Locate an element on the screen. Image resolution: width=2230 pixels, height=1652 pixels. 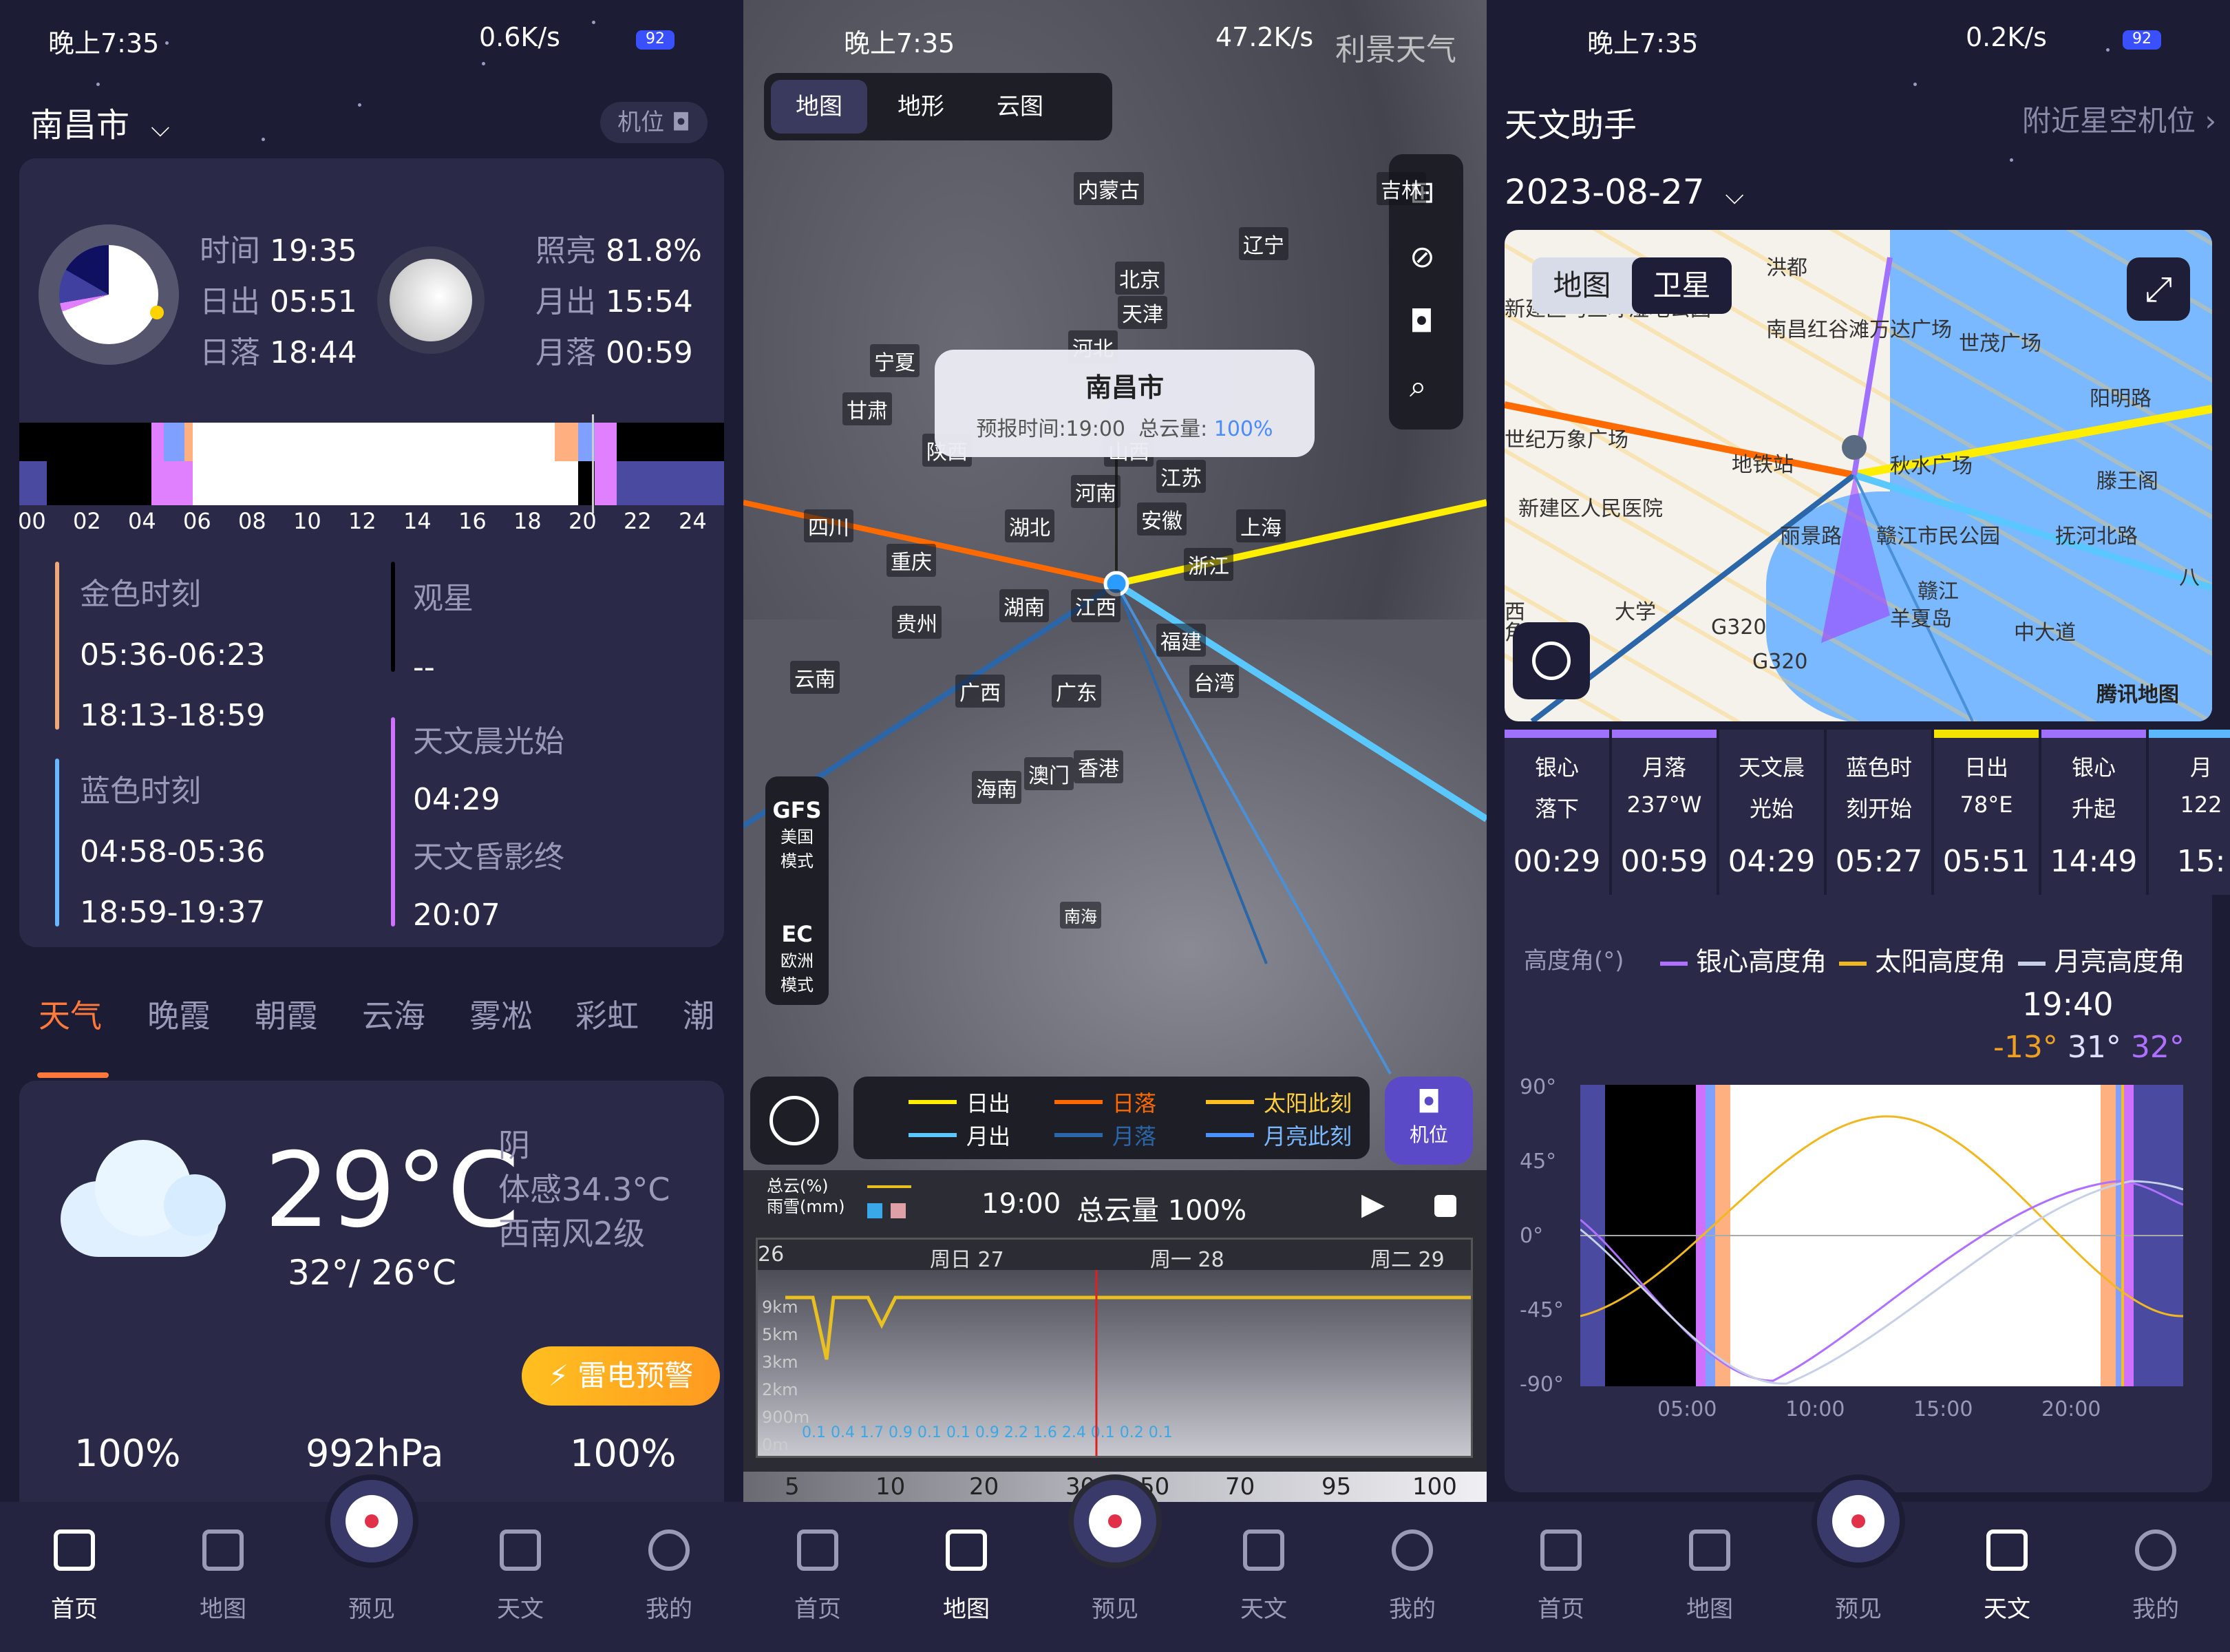
map-place-label: 江西 is located at coordinates (1096, 605).